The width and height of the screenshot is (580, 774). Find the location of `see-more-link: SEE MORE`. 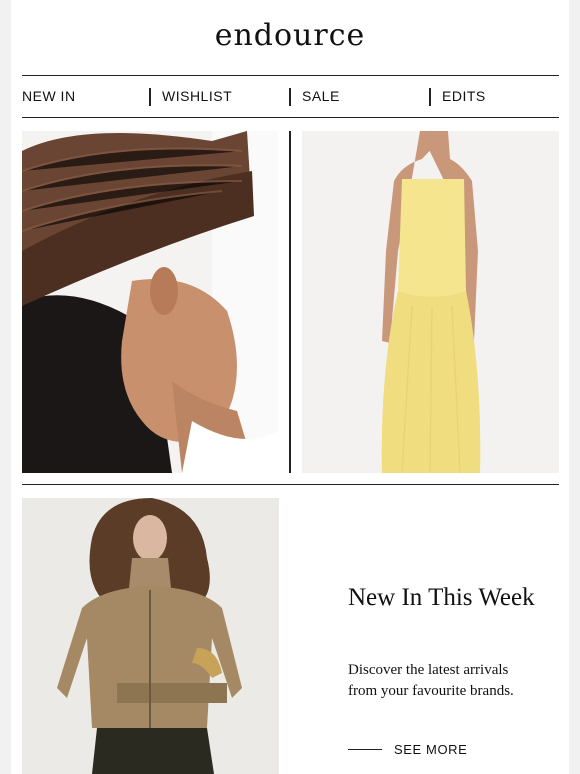

see-more-link: SEE MORE is located at coordinates (407, 749).